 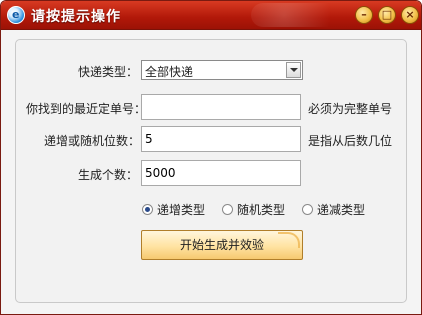 What do you see at coordinates (181, 210) in the screenshot?
I see `radio-increment-label: 递增类型` at bounding box center [181, 210].